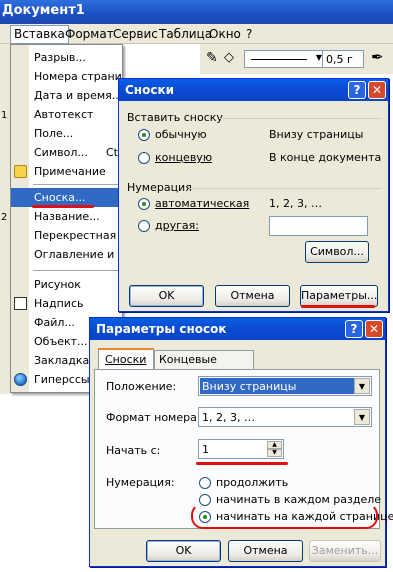  I want to click on tab-footnotes-label: Сноски, so click(126, 359).